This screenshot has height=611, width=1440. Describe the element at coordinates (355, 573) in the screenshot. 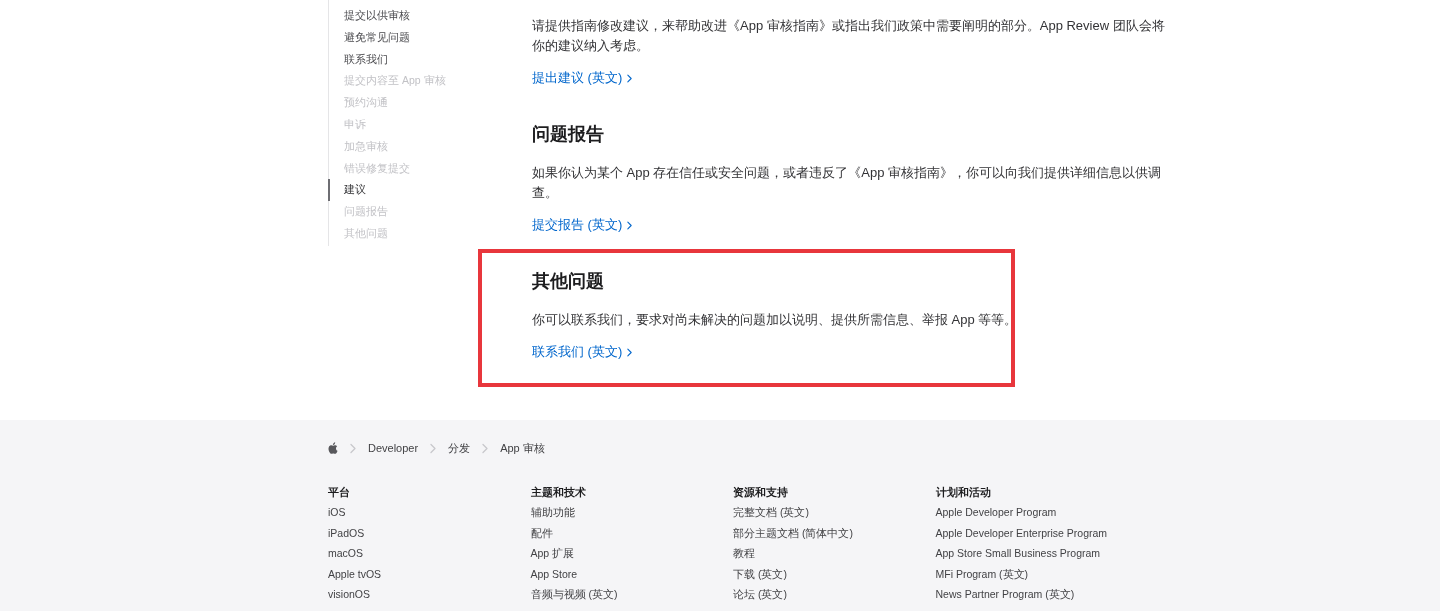

I see `footer-link: Apple tvOS` at that location.